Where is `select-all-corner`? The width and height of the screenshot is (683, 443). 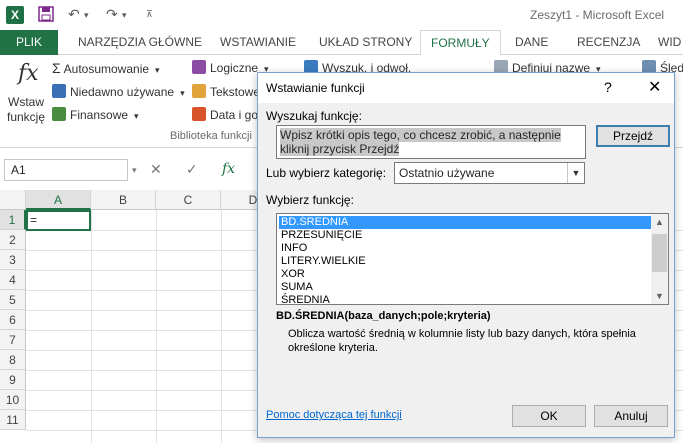
select-all-corner is located at coordinates (13, 200).